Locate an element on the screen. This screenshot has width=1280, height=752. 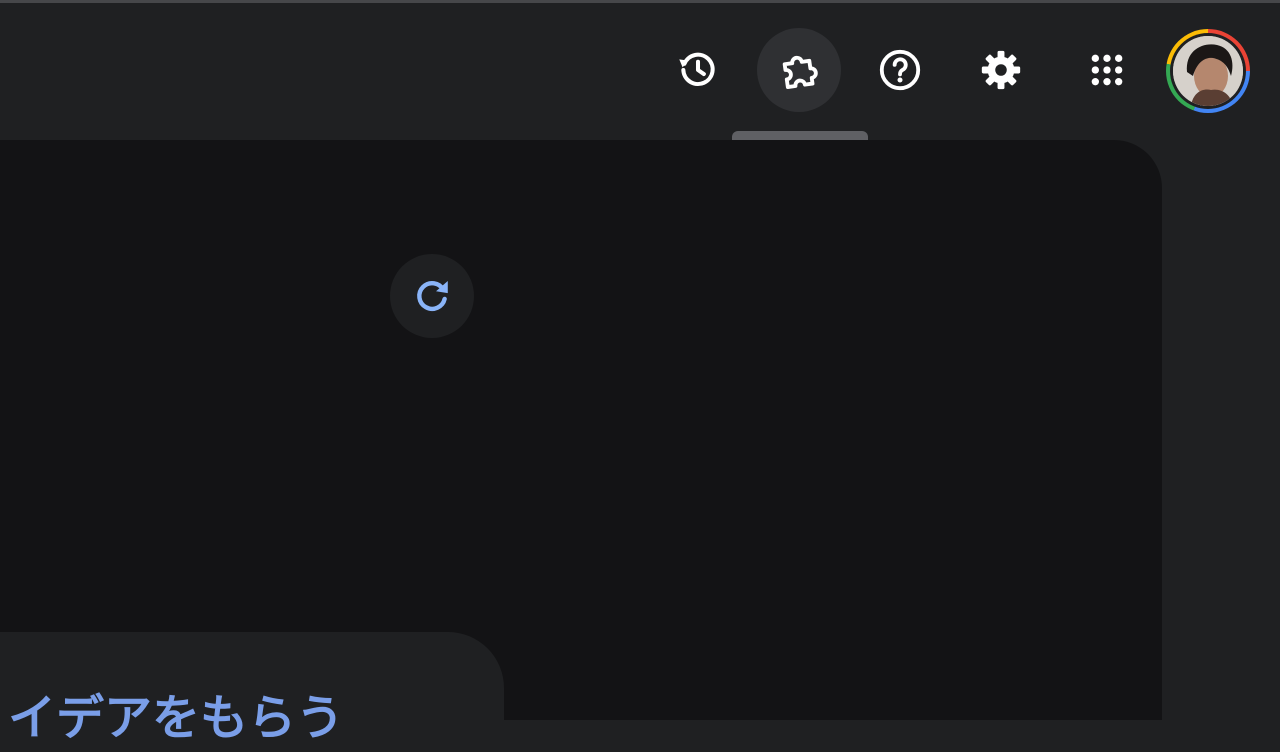
help-icon is located at coordinates (900, 70).